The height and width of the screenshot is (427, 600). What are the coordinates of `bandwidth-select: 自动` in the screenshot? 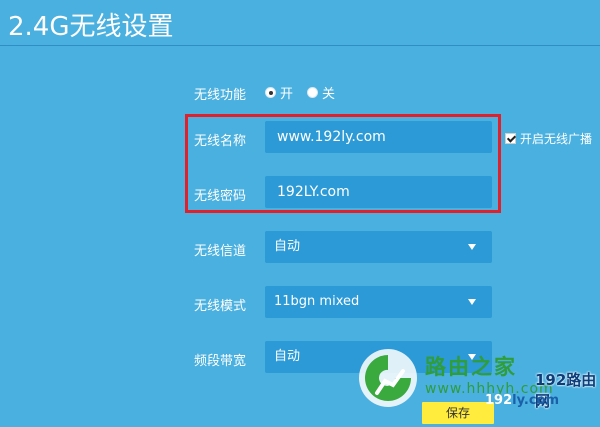 It's located at (378, 357).